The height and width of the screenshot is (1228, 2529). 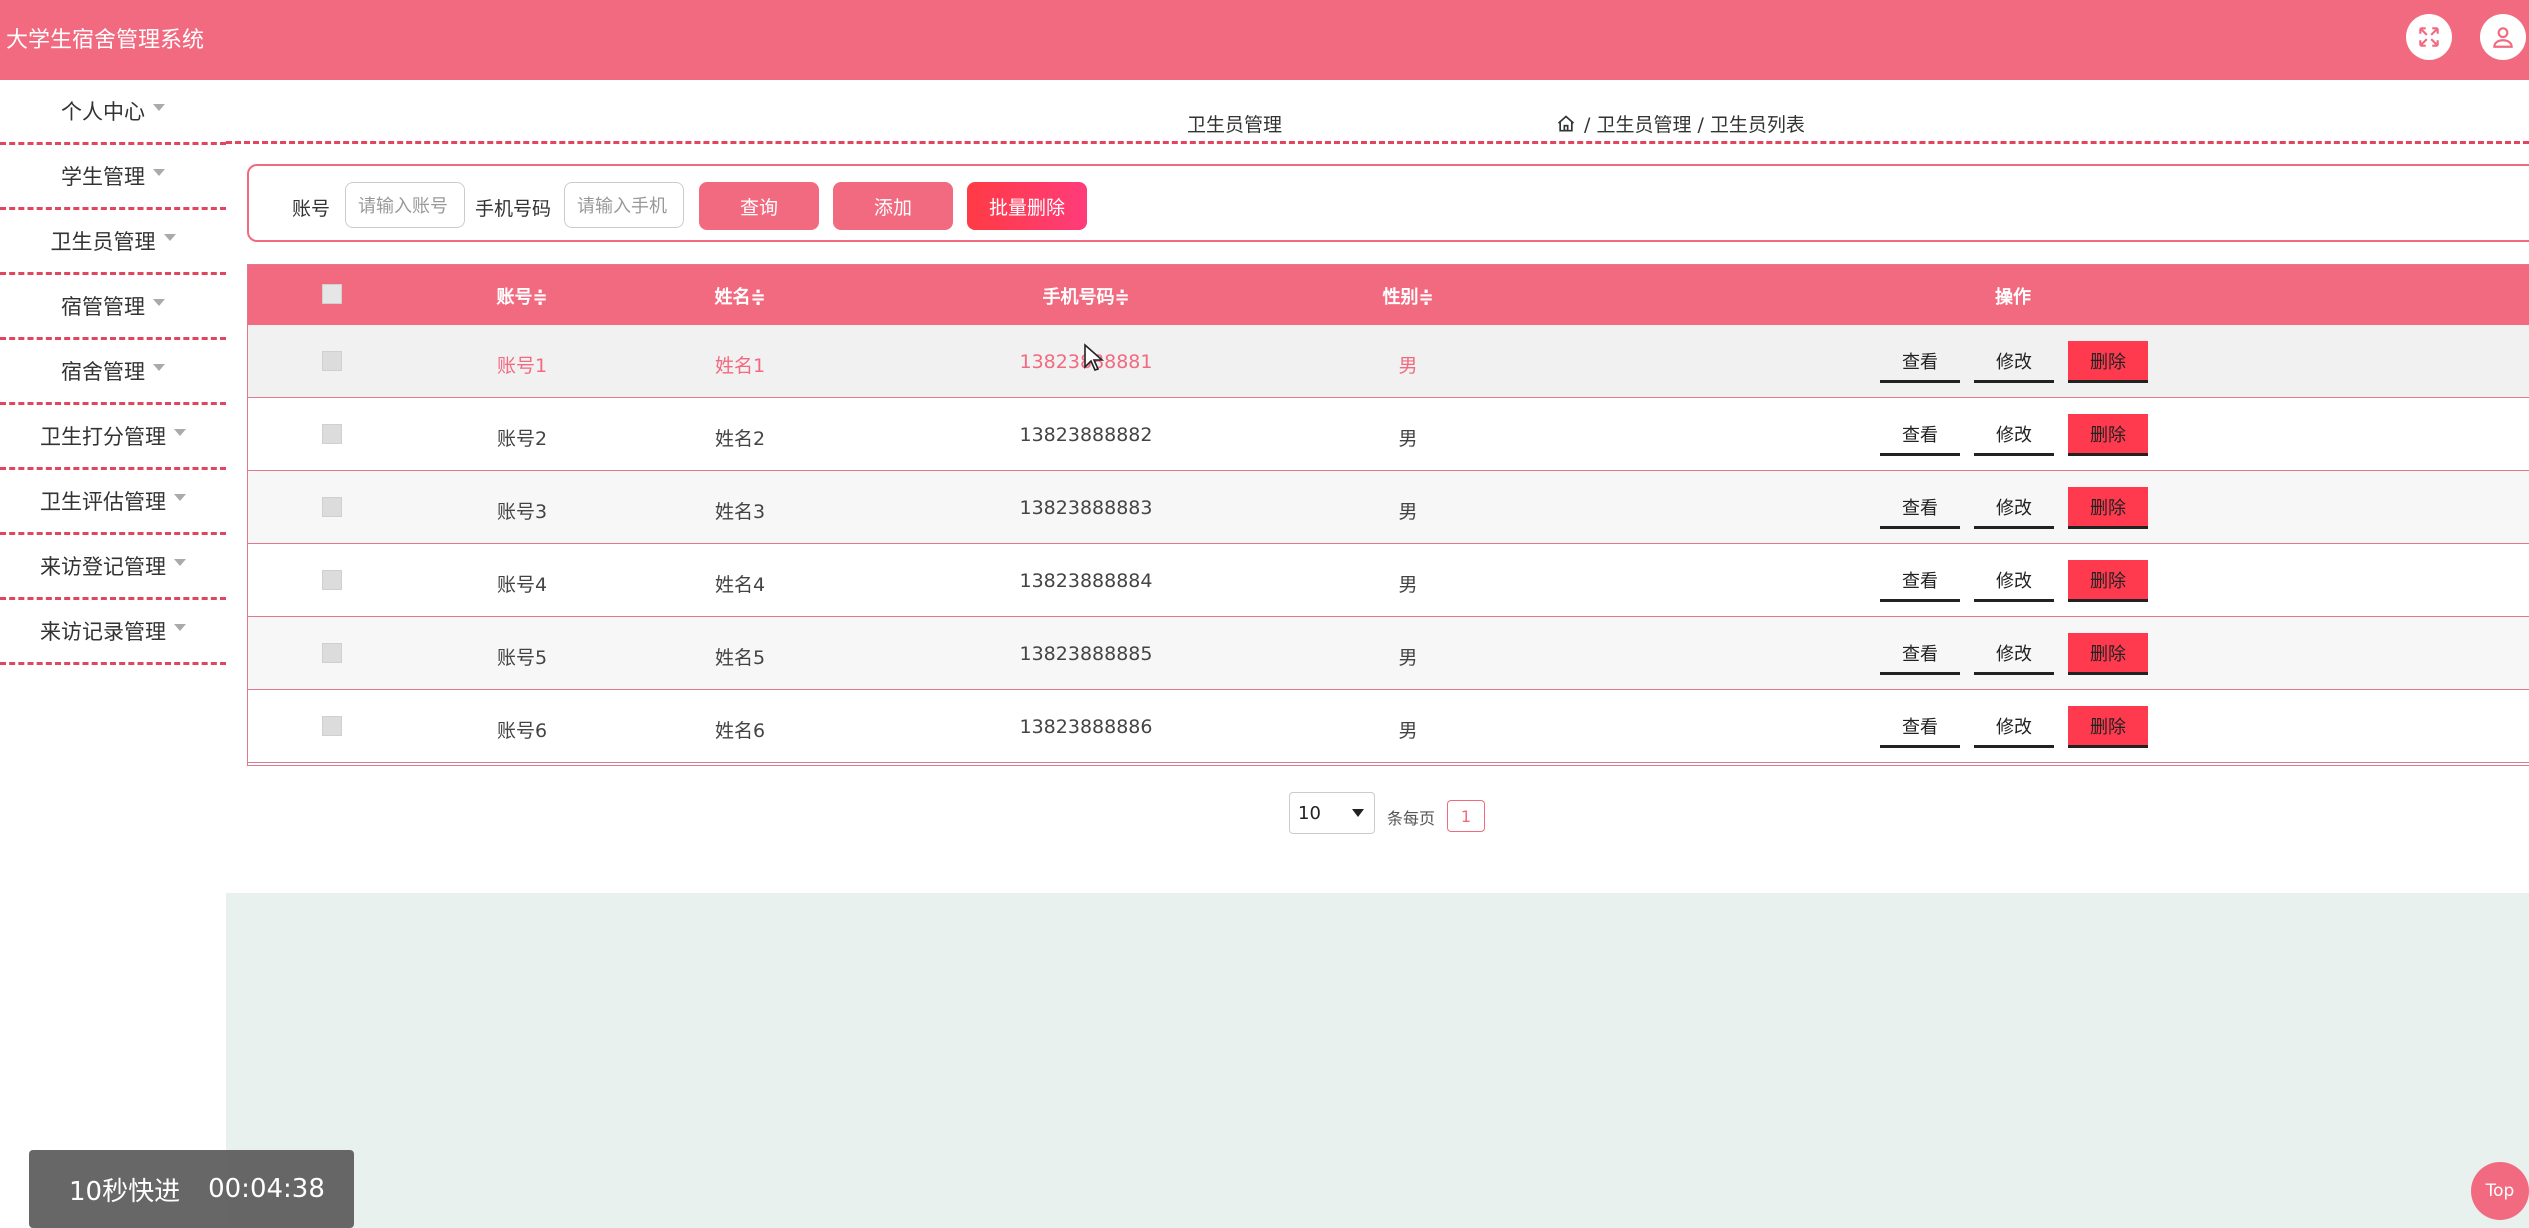 What do you see at coordinates (522, 512) in the screenshot?
I see `cell-account: 账号3` at bounding box center [522, 512].